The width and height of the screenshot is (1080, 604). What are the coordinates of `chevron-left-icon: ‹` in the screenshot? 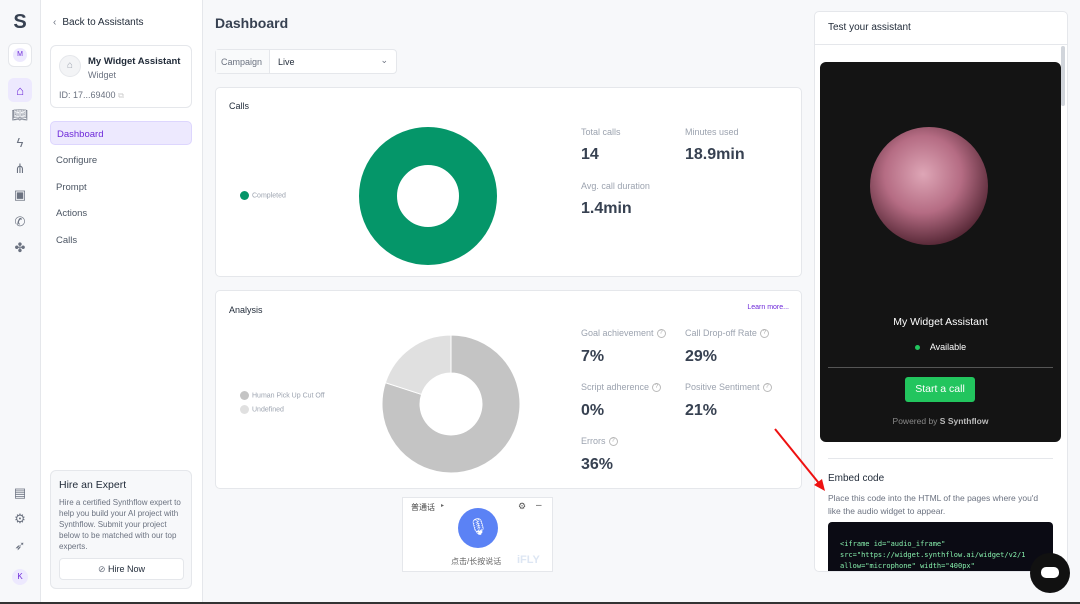 It's located at (55, 22).